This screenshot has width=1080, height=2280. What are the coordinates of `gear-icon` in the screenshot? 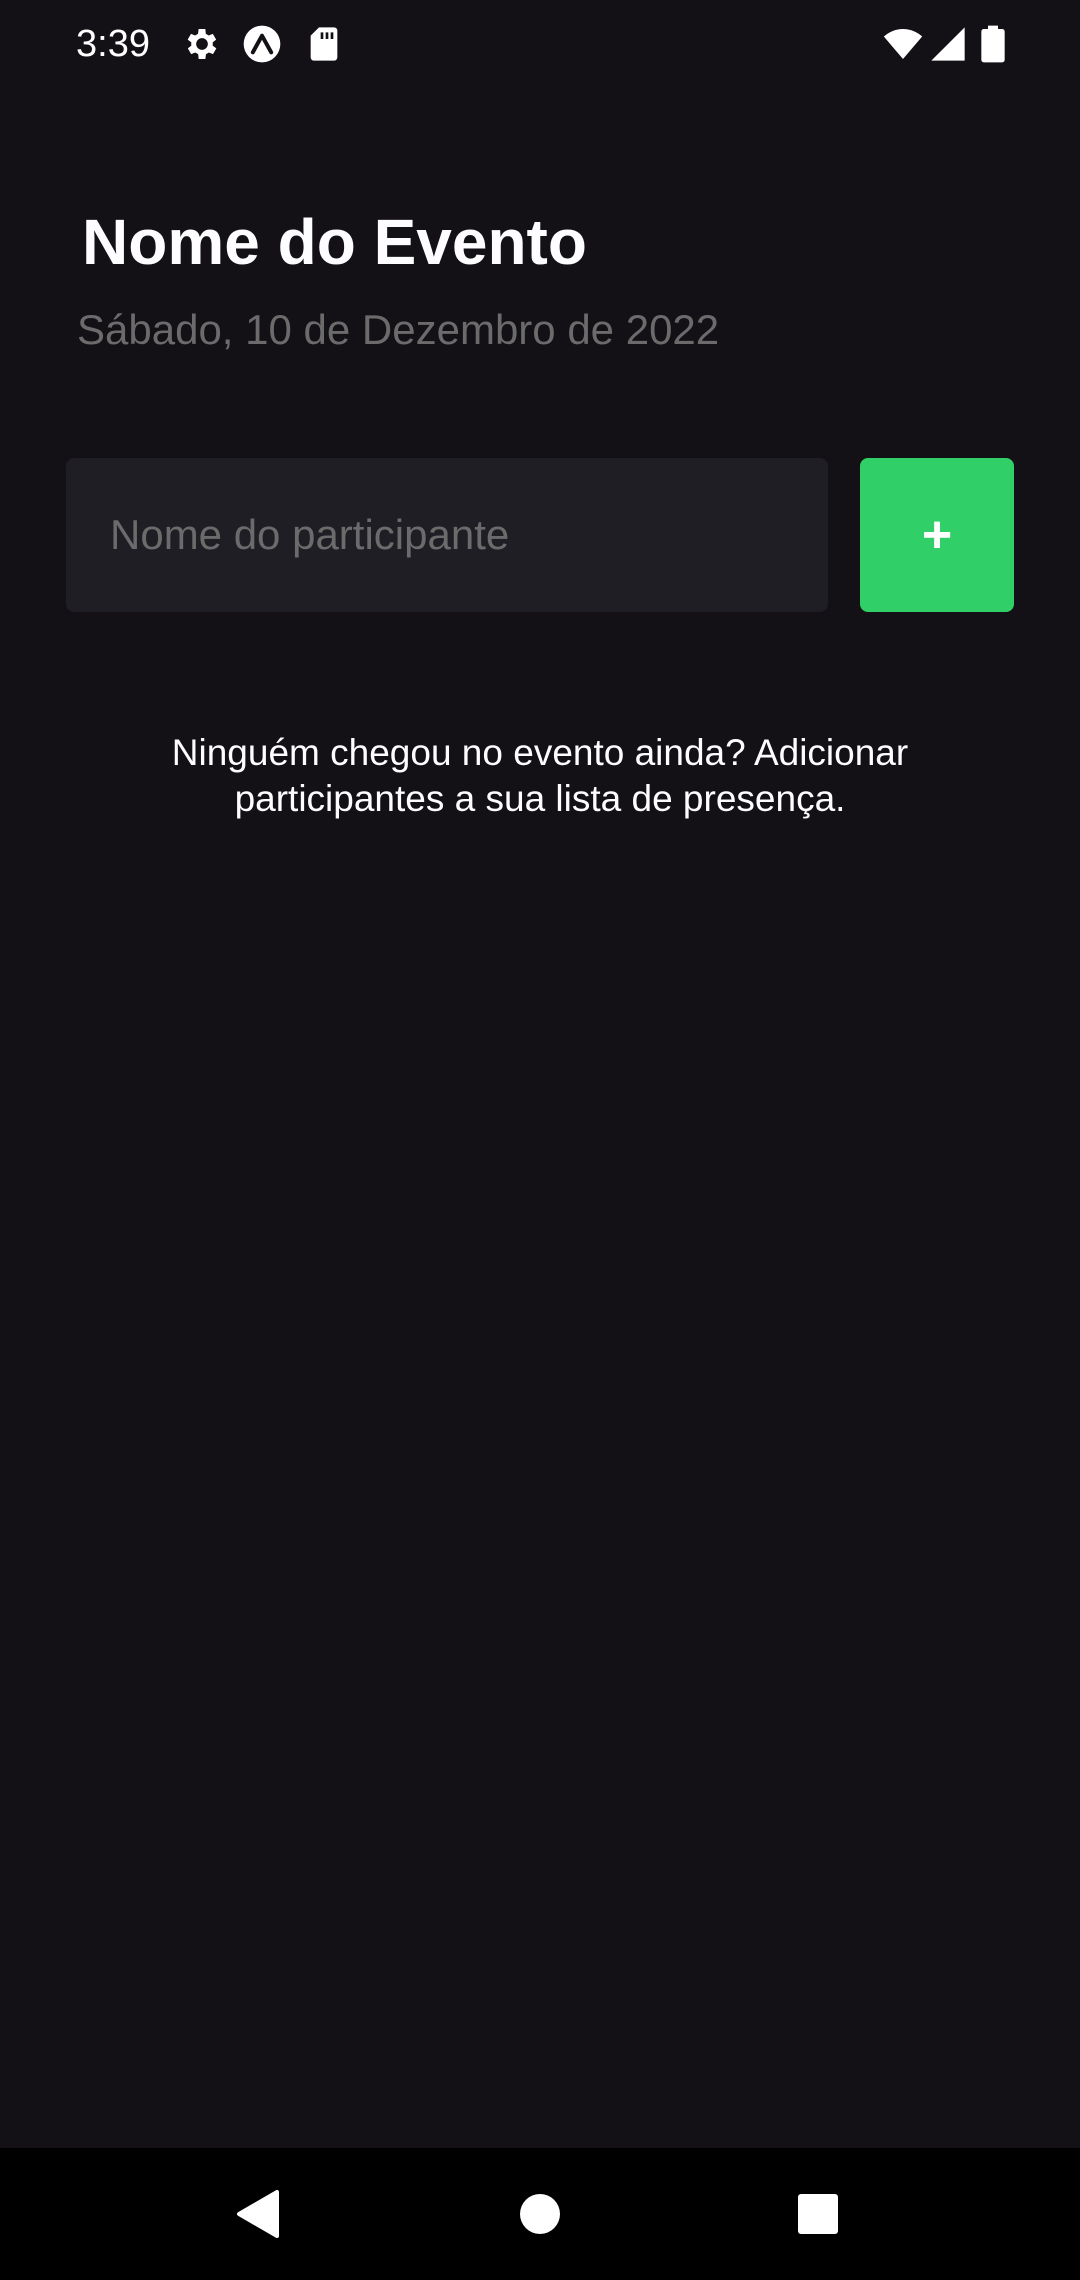 It's located at (202, 44).